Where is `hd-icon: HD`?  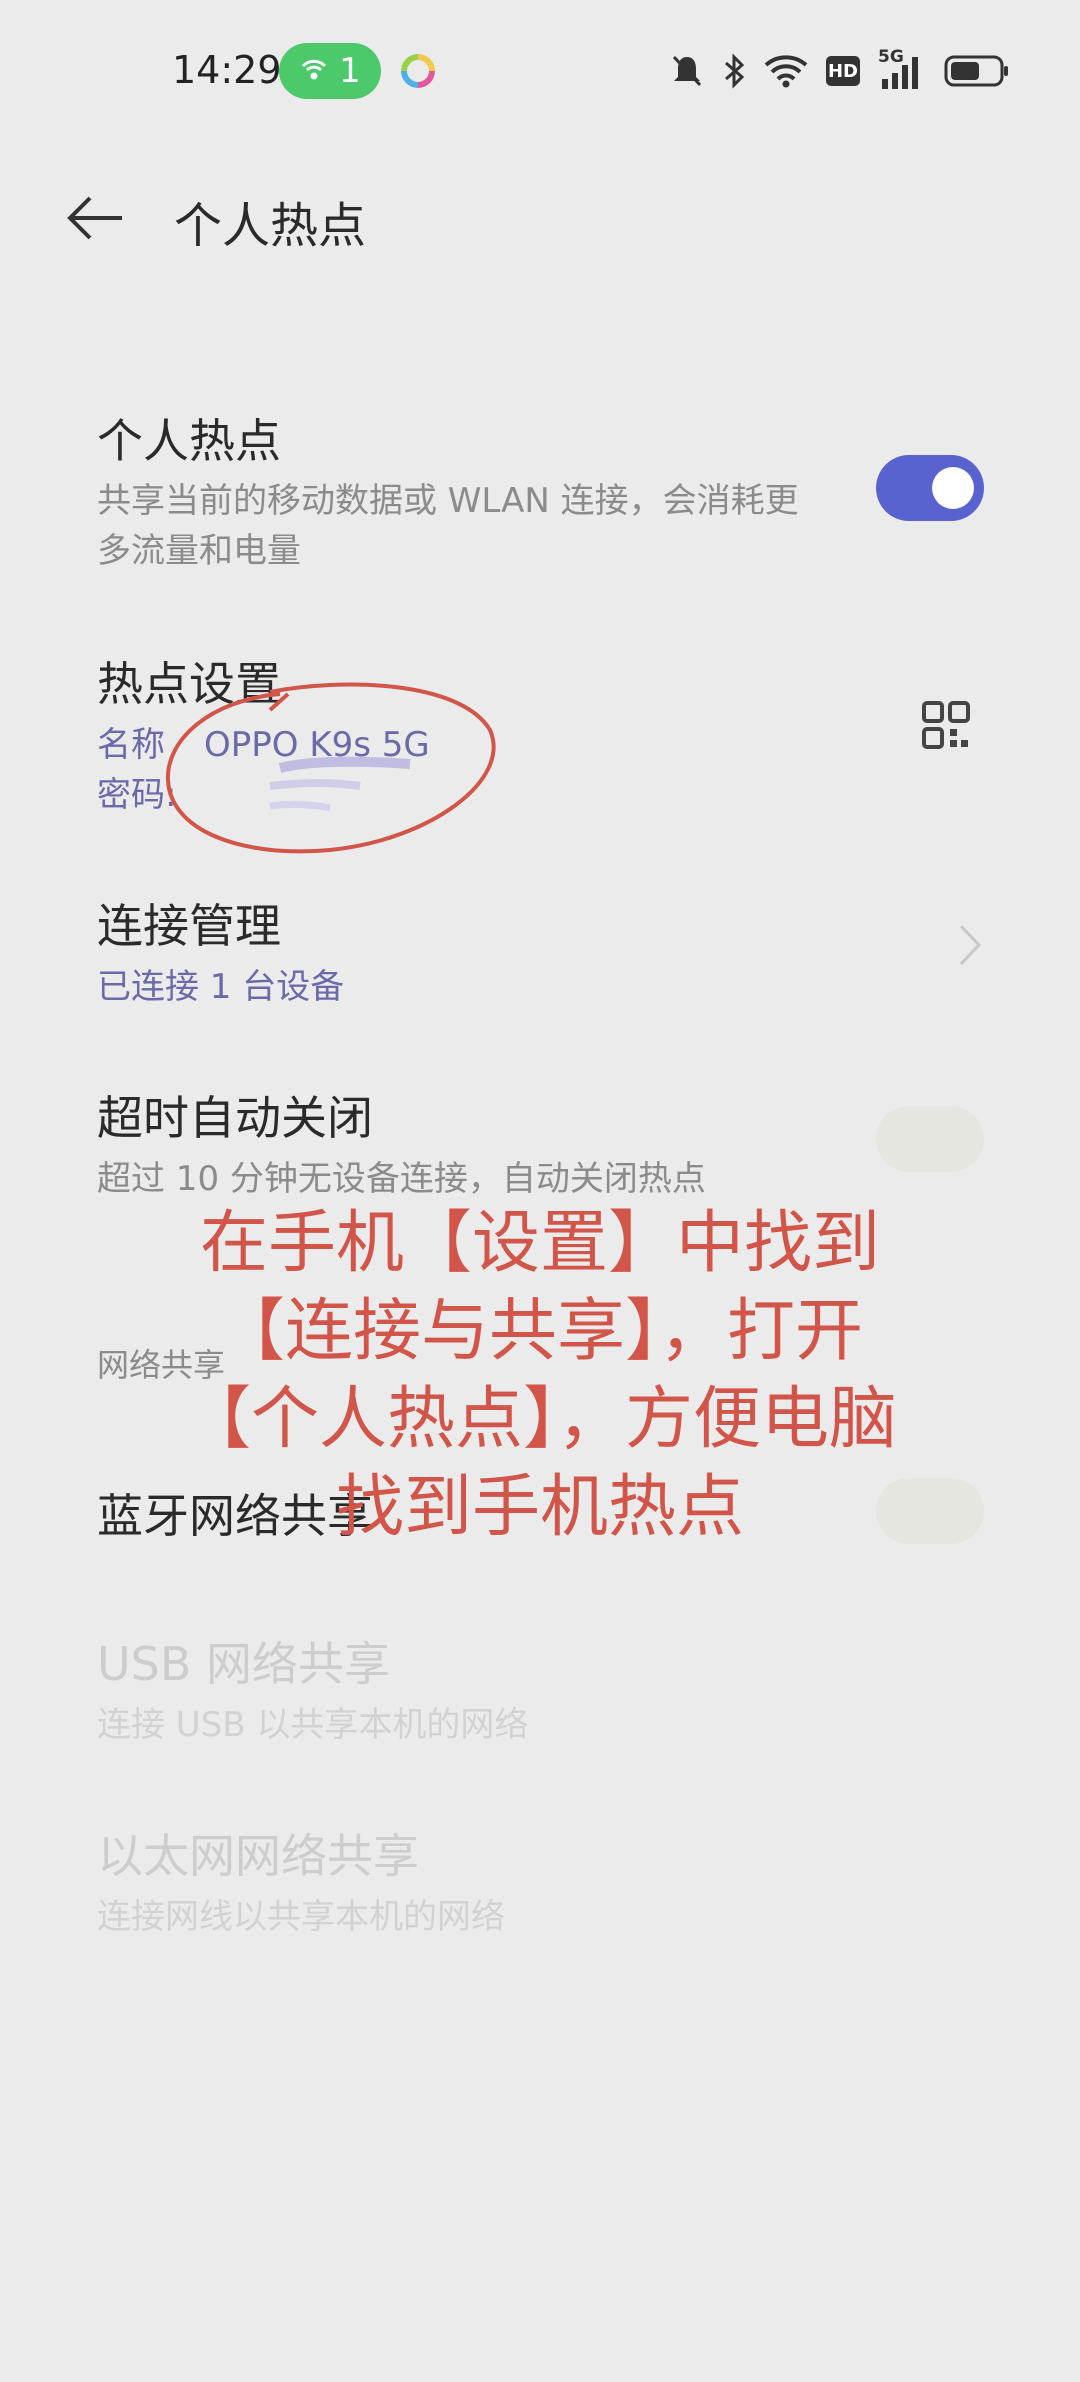
hd-icon: HD is located at coordinates (843, 71).